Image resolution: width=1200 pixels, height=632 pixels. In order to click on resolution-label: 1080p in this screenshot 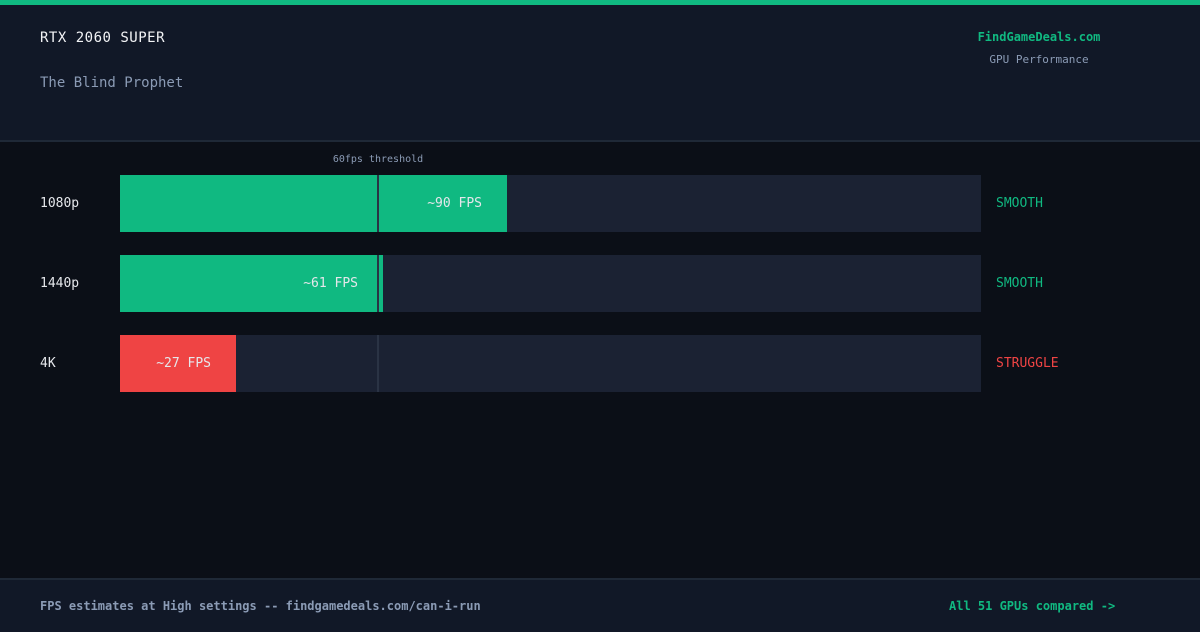, I will do `click(60, 203)`.